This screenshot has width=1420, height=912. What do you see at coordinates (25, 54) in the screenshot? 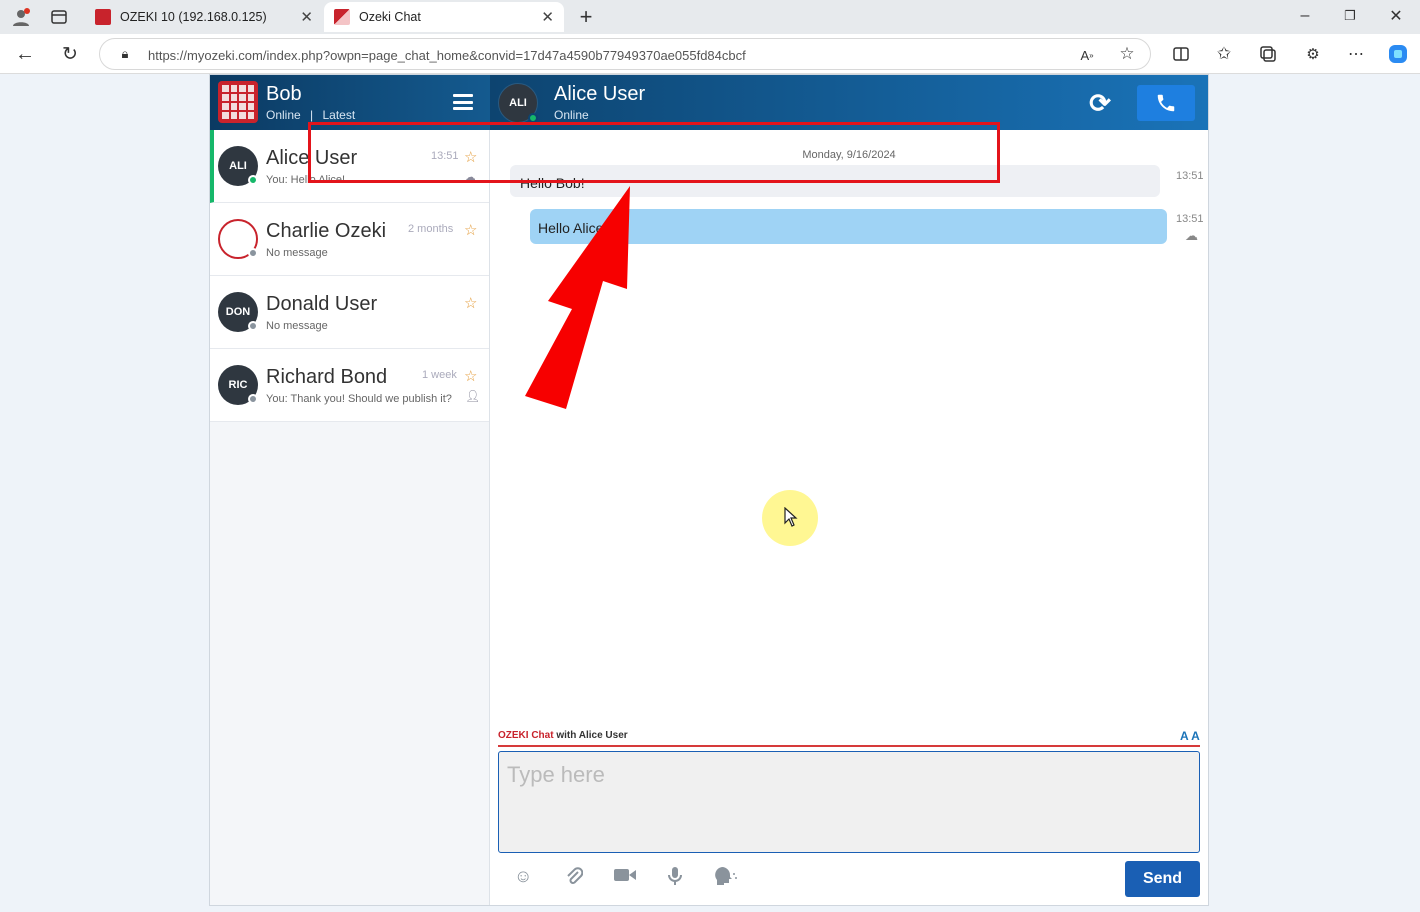
I see `back-icon: ←` at bounding box center [25, 54].